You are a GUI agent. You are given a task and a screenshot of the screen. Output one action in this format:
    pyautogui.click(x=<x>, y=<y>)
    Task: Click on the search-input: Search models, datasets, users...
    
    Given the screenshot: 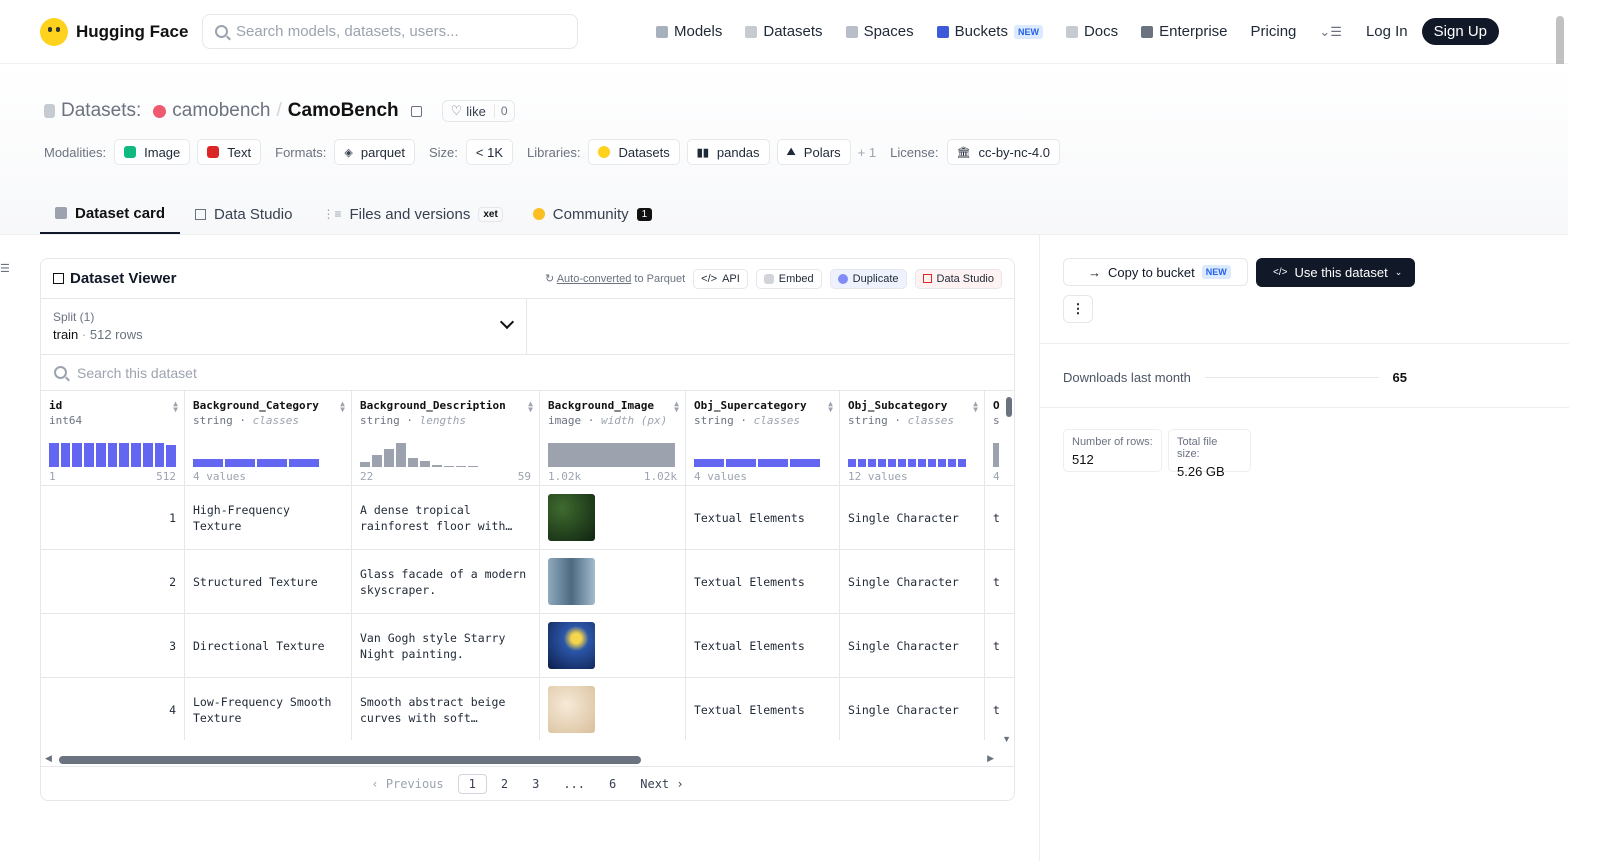 What is the action you would take?
    pyautogui.click(x=390, y=31)
    